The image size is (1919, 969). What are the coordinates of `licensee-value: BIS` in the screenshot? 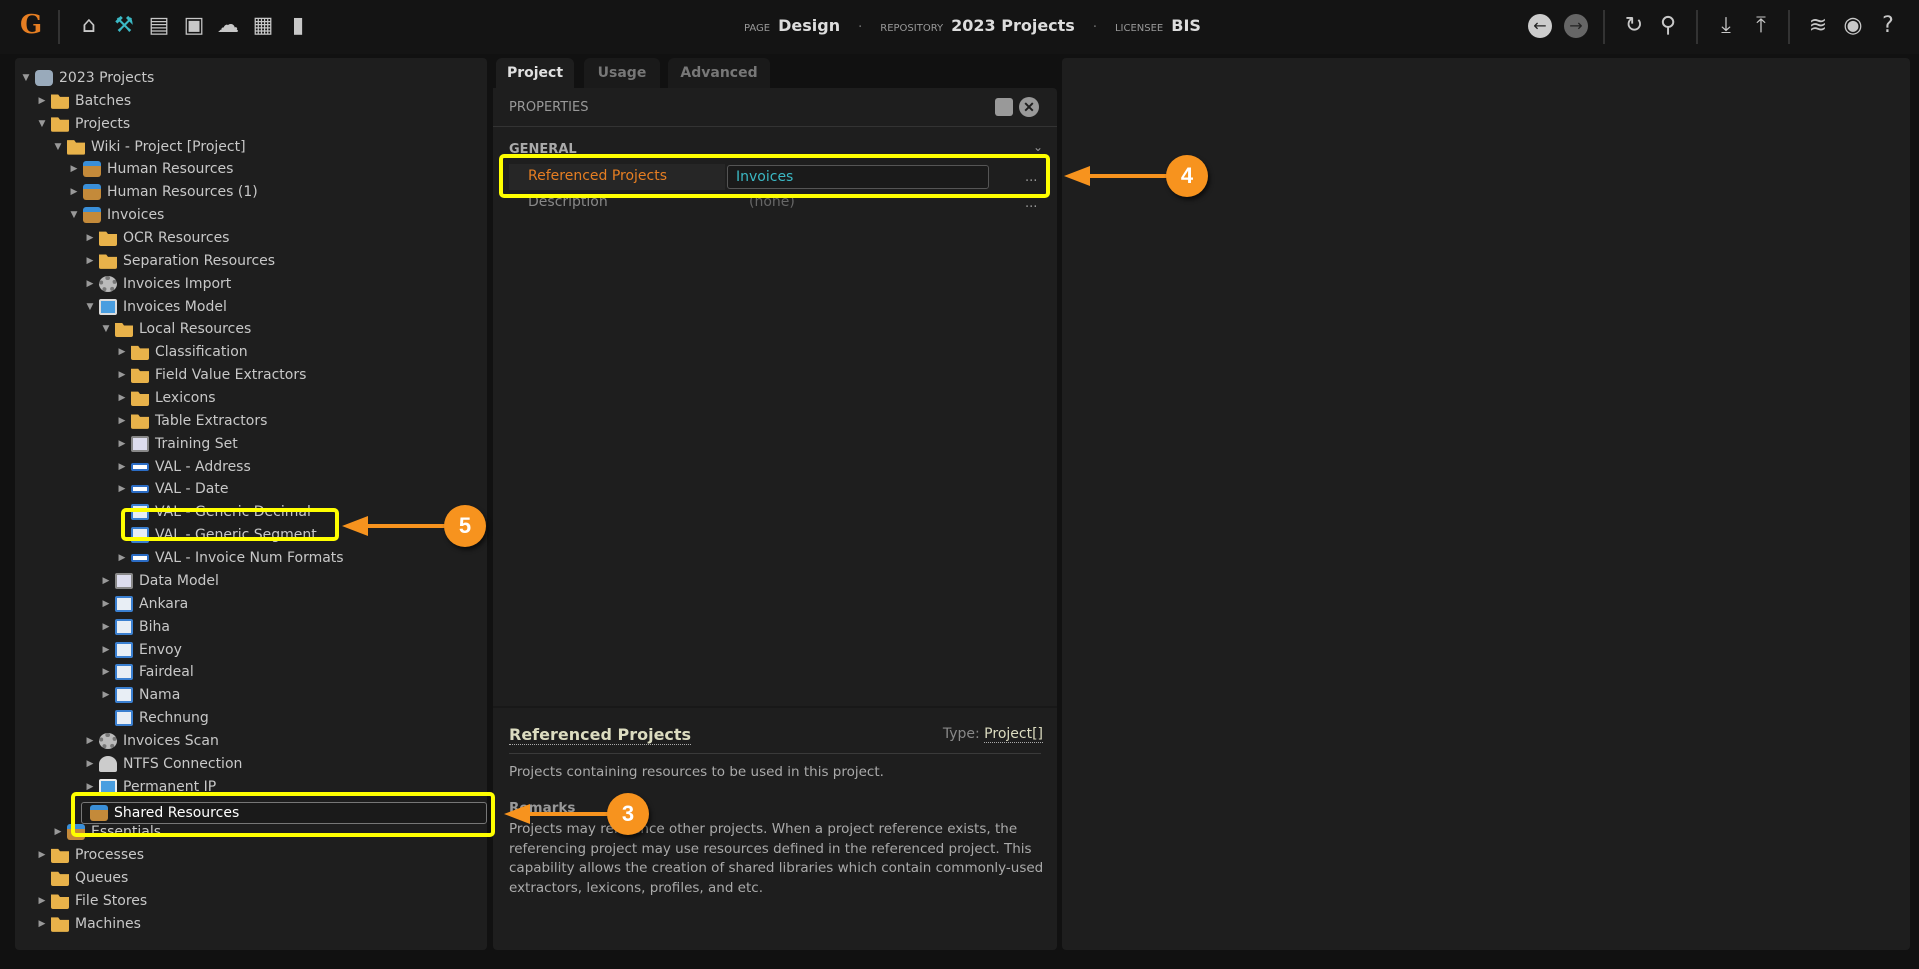 It's located at (1186, 25).